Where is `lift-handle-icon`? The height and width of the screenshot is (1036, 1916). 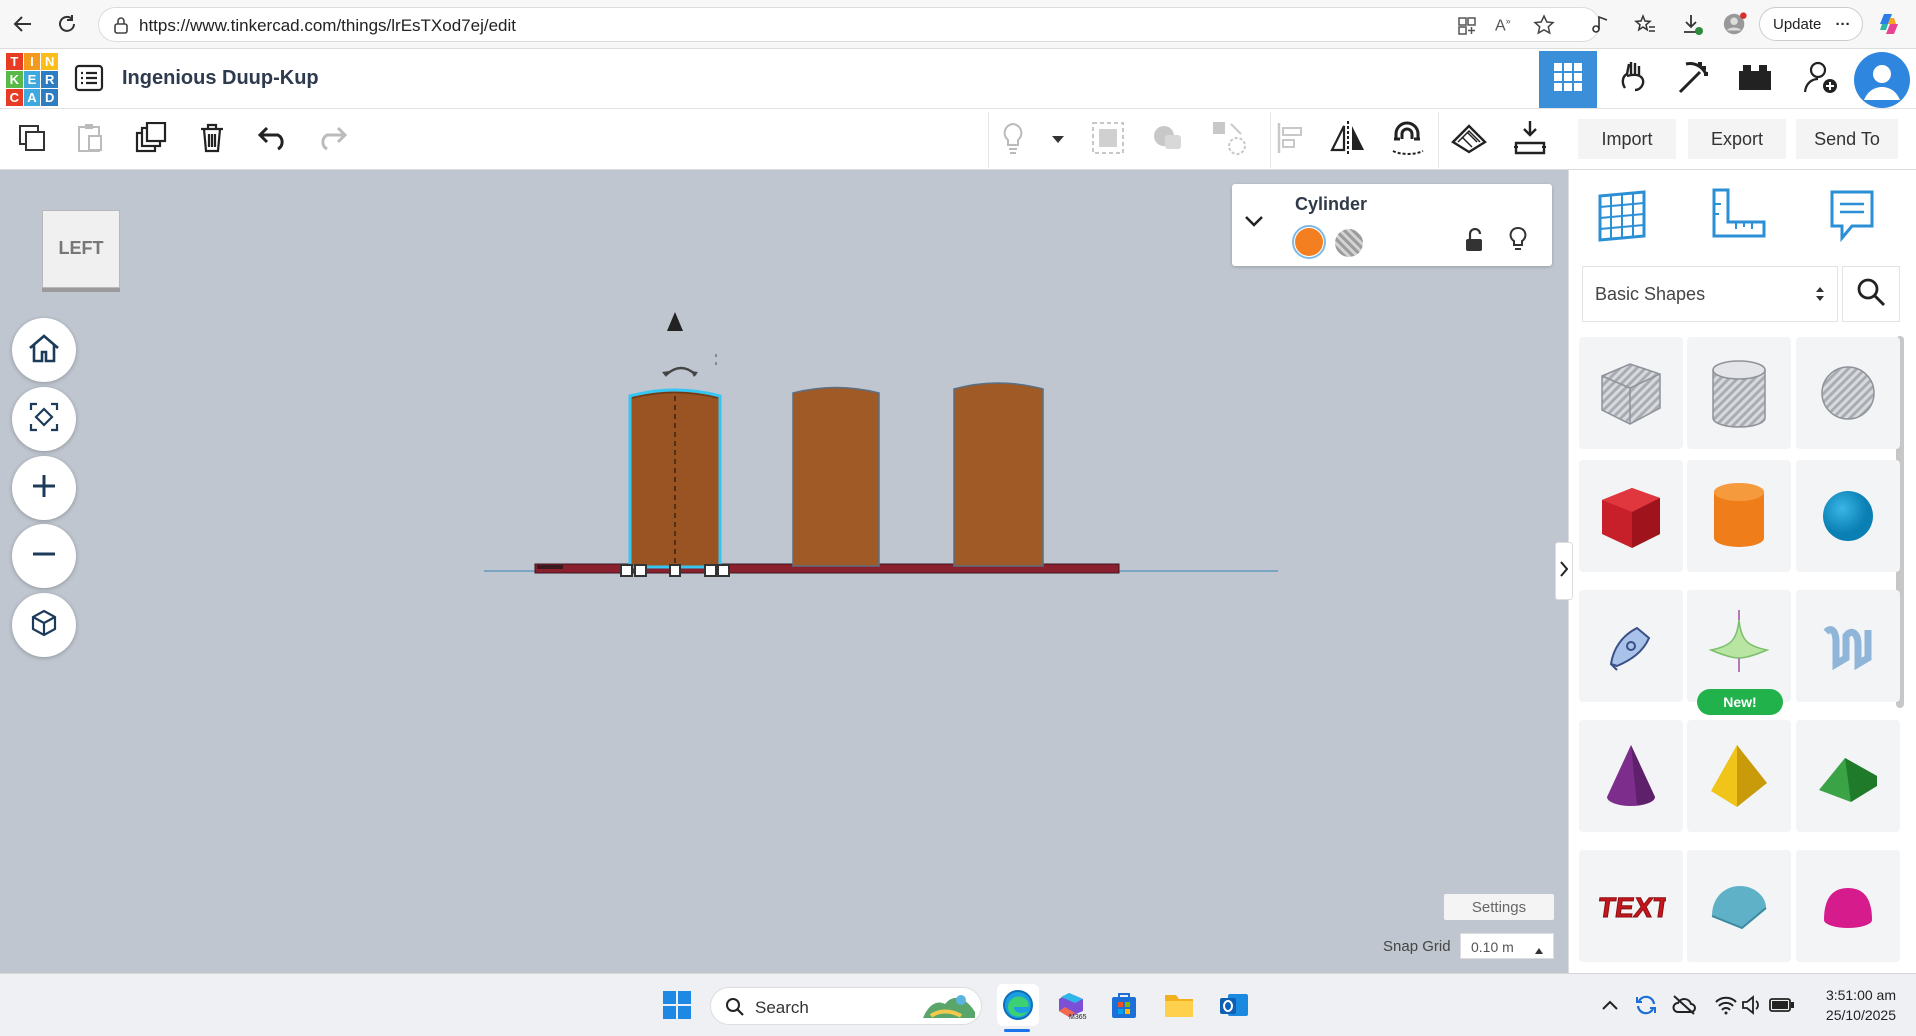
lift-handle-icon is located at coordinates (675, 321).